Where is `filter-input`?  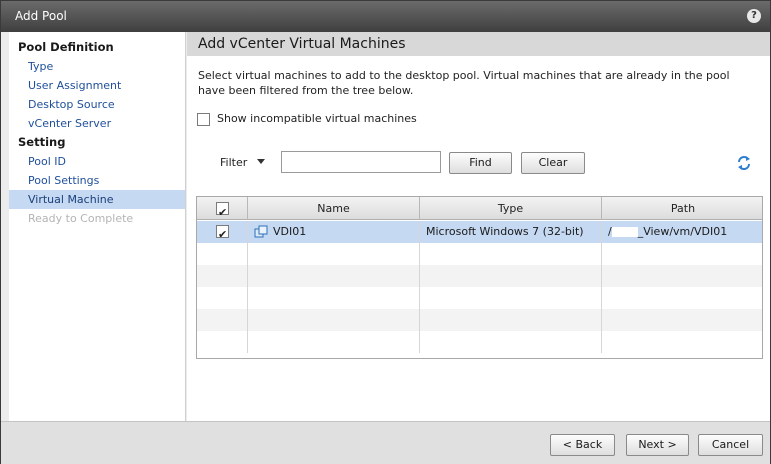 filter-input is located at coordinates (361, 162).